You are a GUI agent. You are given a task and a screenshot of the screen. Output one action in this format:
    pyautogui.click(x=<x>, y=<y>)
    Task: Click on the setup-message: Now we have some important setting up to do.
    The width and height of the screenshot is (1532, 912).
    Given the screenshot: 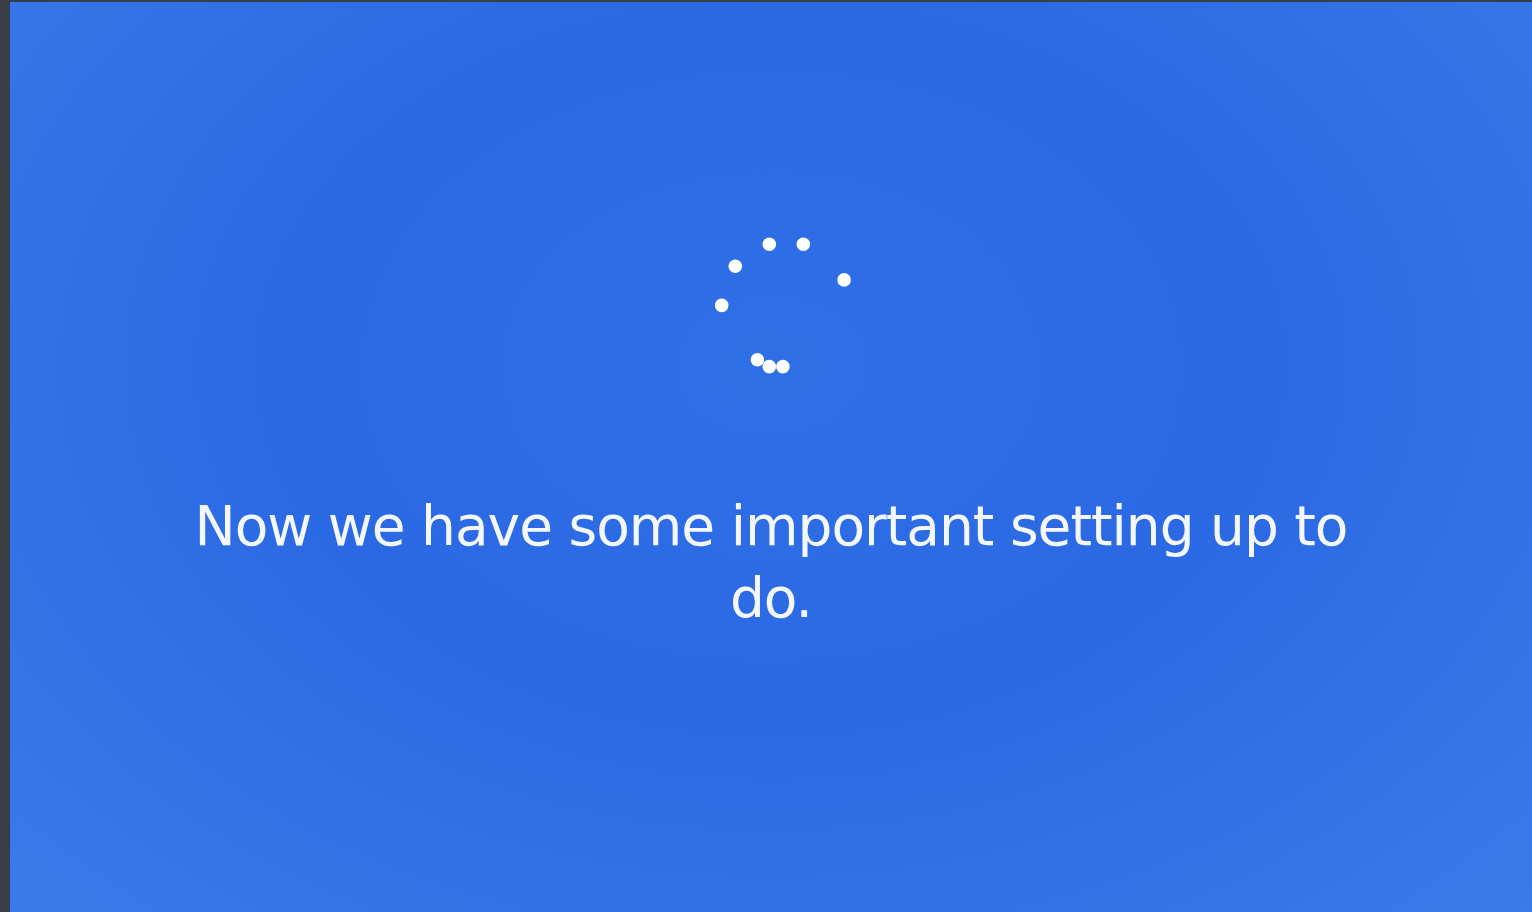 What is the action you would take?
    pyautogui.click(x=771, y=562)
    